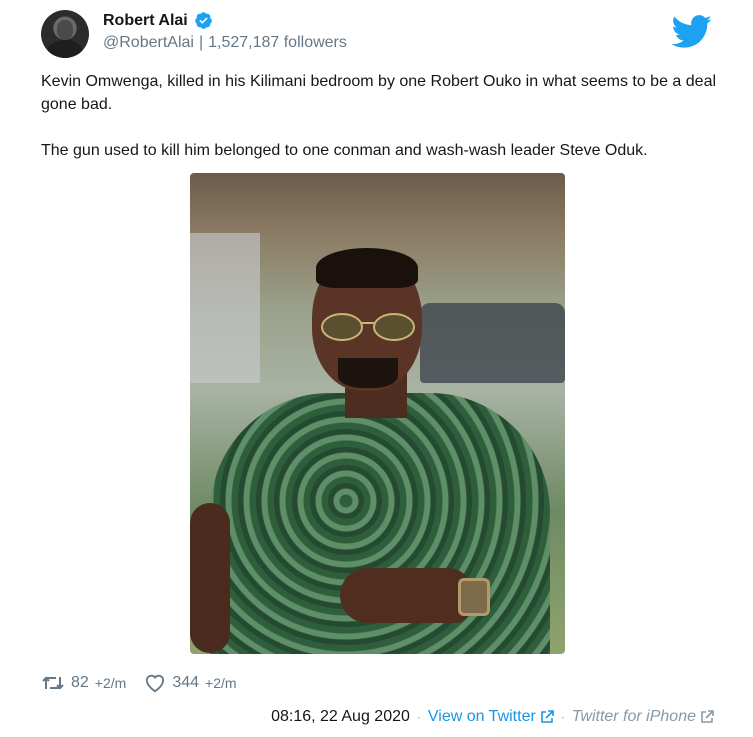 The width and height of the screenshot is (753, 737). I want to click on photo-sunglasses, so click(368, 327).